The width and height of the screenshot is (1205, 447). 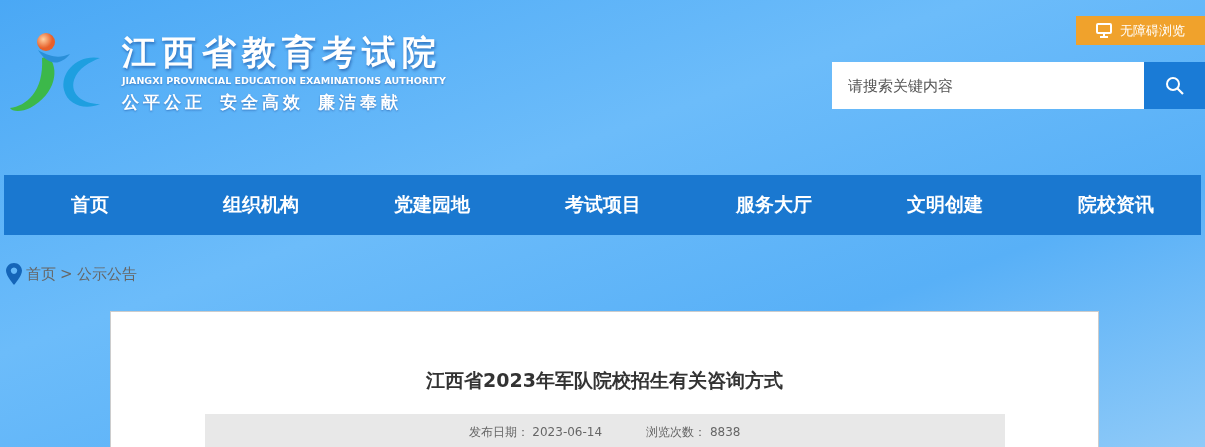 I want to click on nav-link: 院校资讯, so click(x=1115, y=205).